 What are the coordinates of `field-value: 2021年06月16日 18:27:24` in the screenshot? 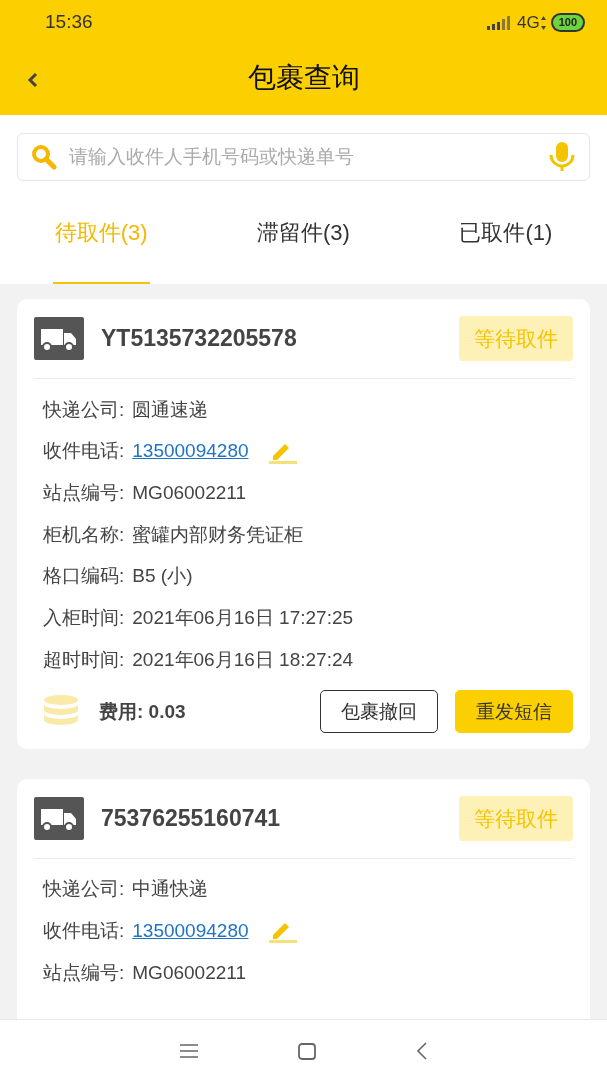 It's located at (243, 659).